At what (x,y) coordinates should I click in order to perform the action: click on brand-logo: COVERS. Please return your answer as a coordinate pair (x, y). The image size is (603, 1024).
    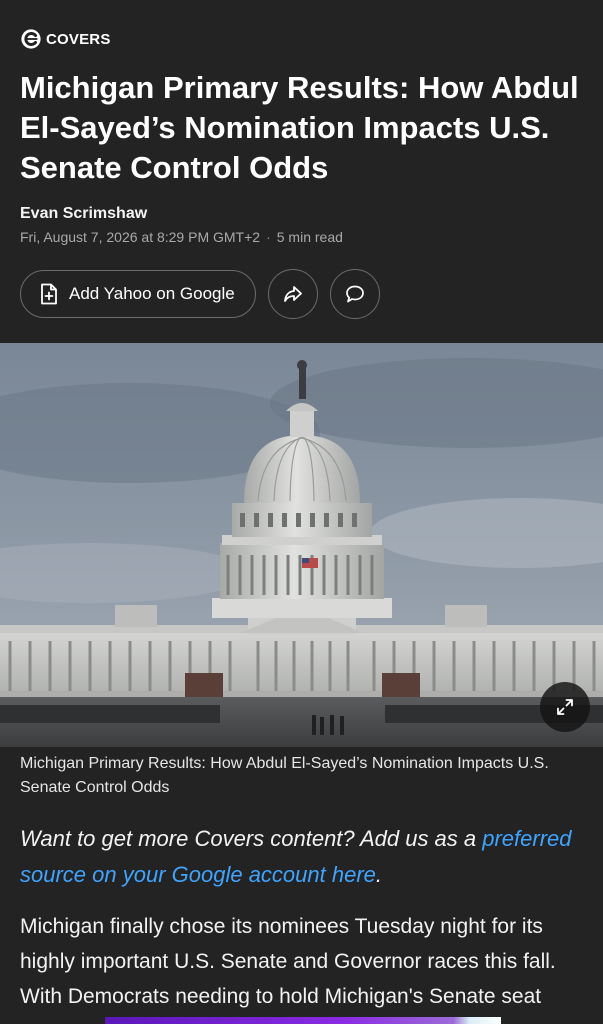
    Looking at the image, I should click on (65, 39).